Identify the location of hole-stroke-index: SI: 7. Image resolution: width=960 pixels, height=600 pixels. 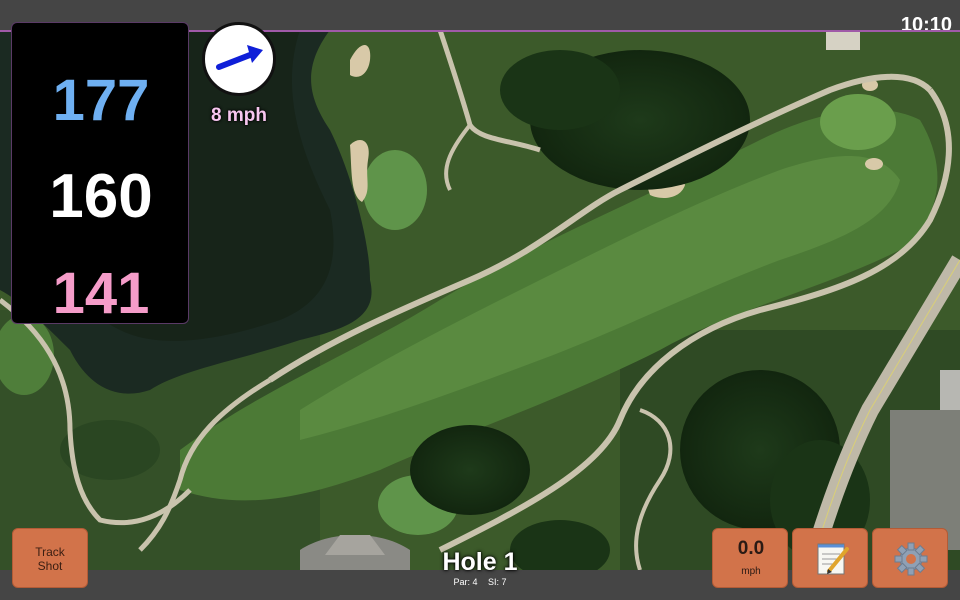
(497, 582).